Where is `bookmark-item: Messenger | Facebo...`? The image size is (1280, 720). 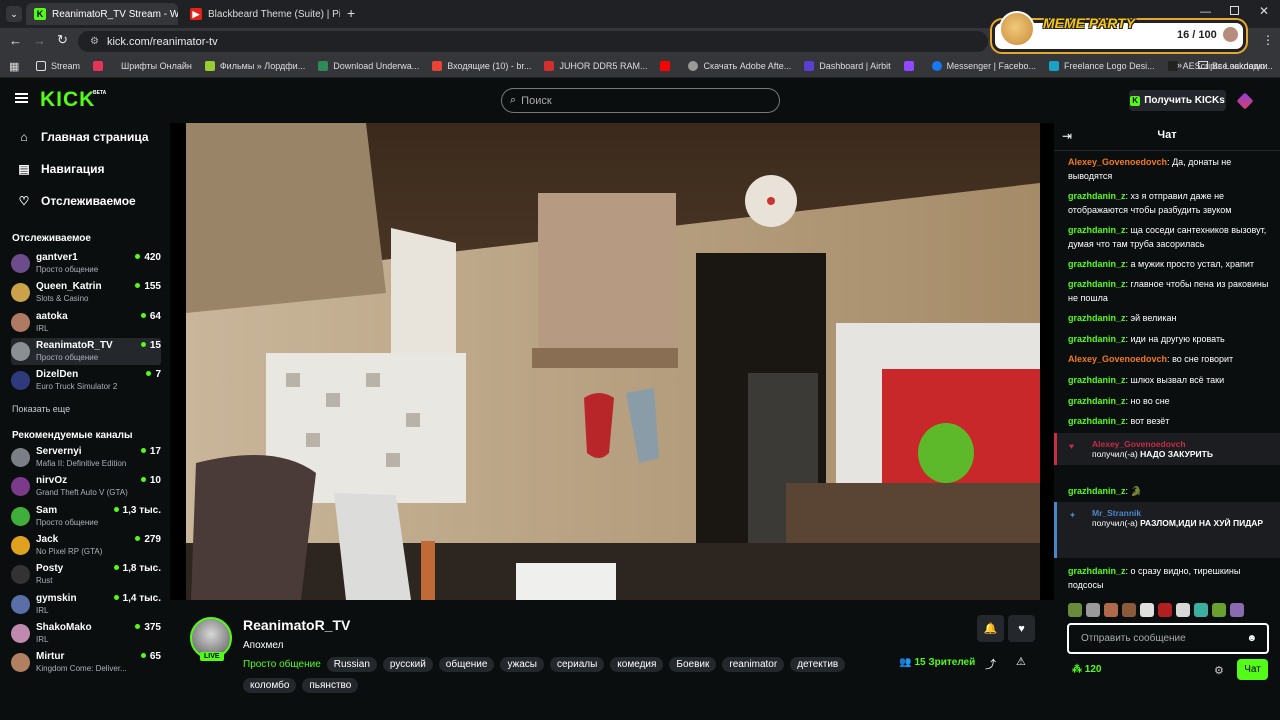
bookmark-item: Messenger | Facebo... is located at coordinates (983, 66).